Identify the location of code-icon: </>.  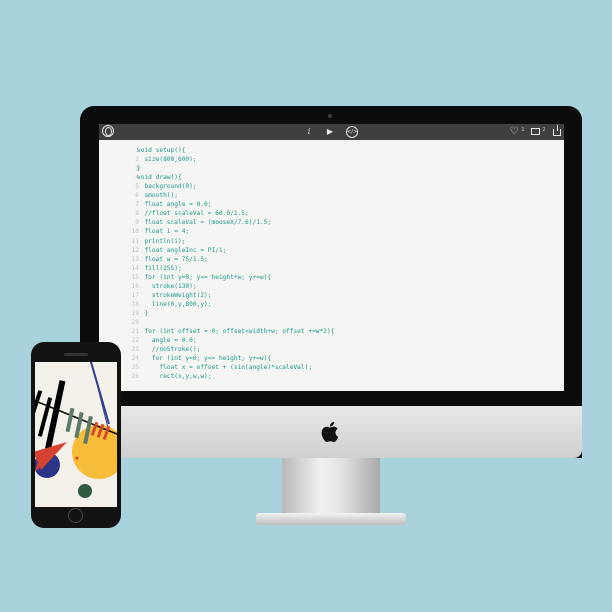
(352, 132).